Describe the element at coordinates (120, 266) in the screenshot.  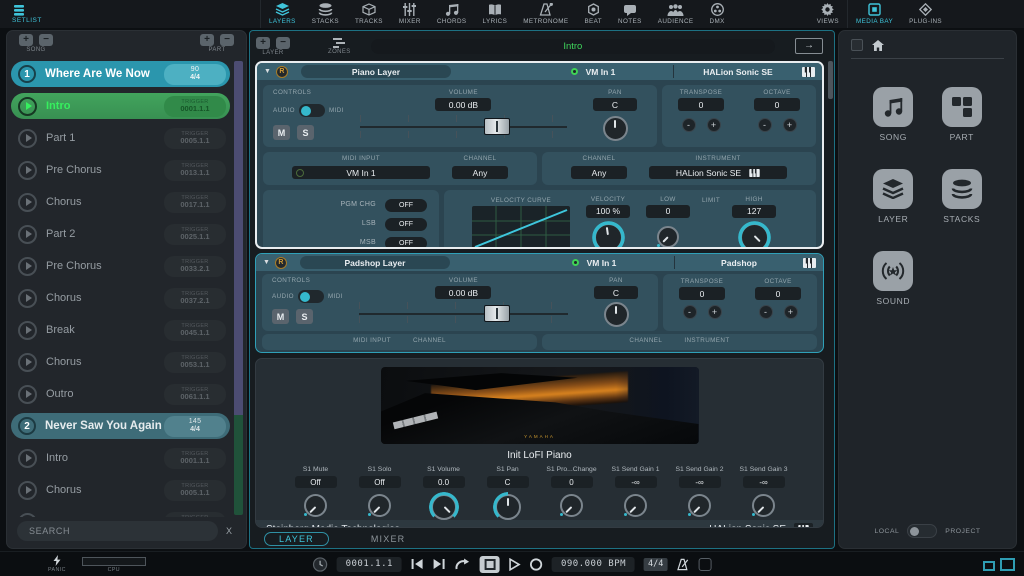
I see `part-row: Pre Chorus TRIGGER 0033.2.1` at that location.